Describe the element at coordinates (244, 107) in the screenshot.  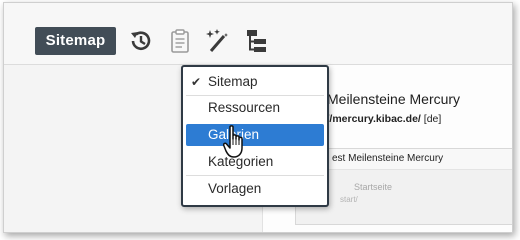
I see `menu-item-label: Ressourcen` at that location.